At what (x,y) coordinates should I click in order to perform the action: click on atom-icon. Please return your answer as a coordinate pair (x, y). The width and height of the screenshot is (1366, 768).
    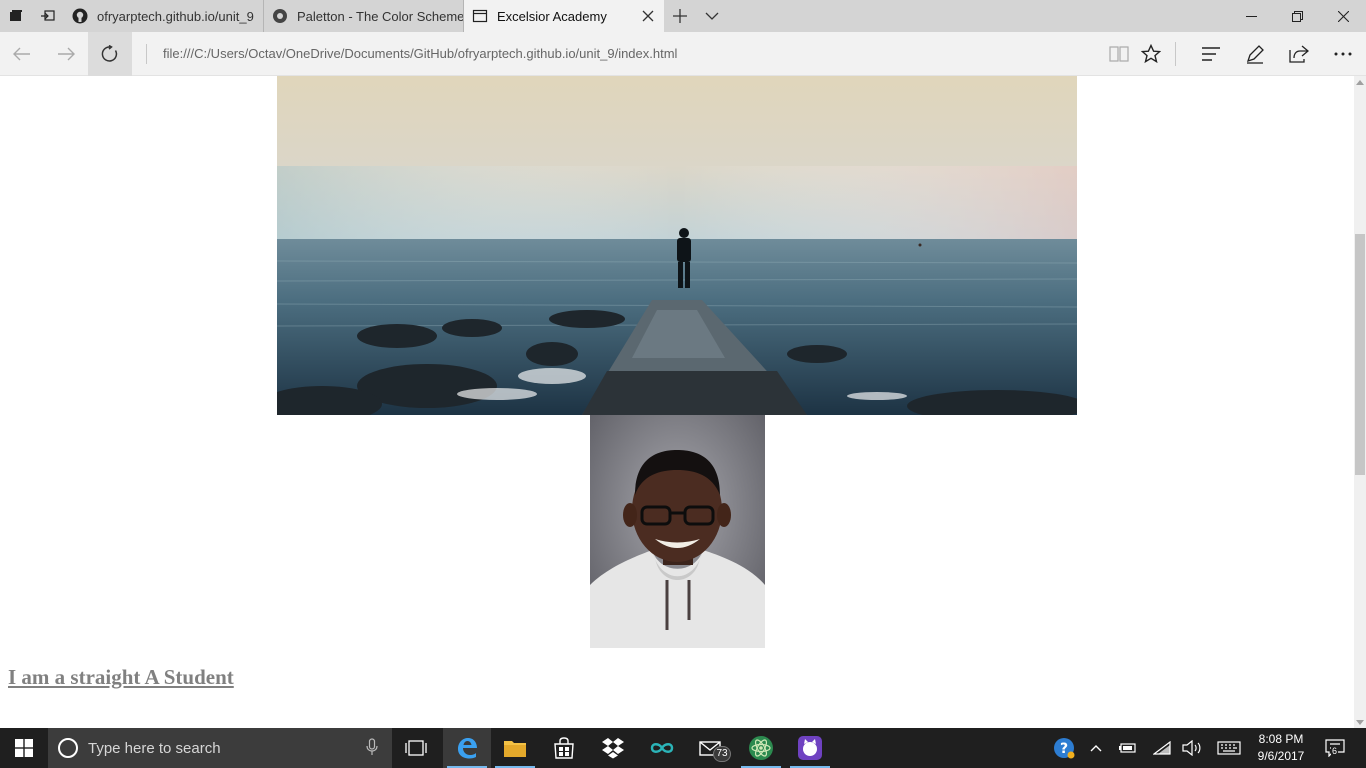
    Looking at the image, I should click on (761, 748).